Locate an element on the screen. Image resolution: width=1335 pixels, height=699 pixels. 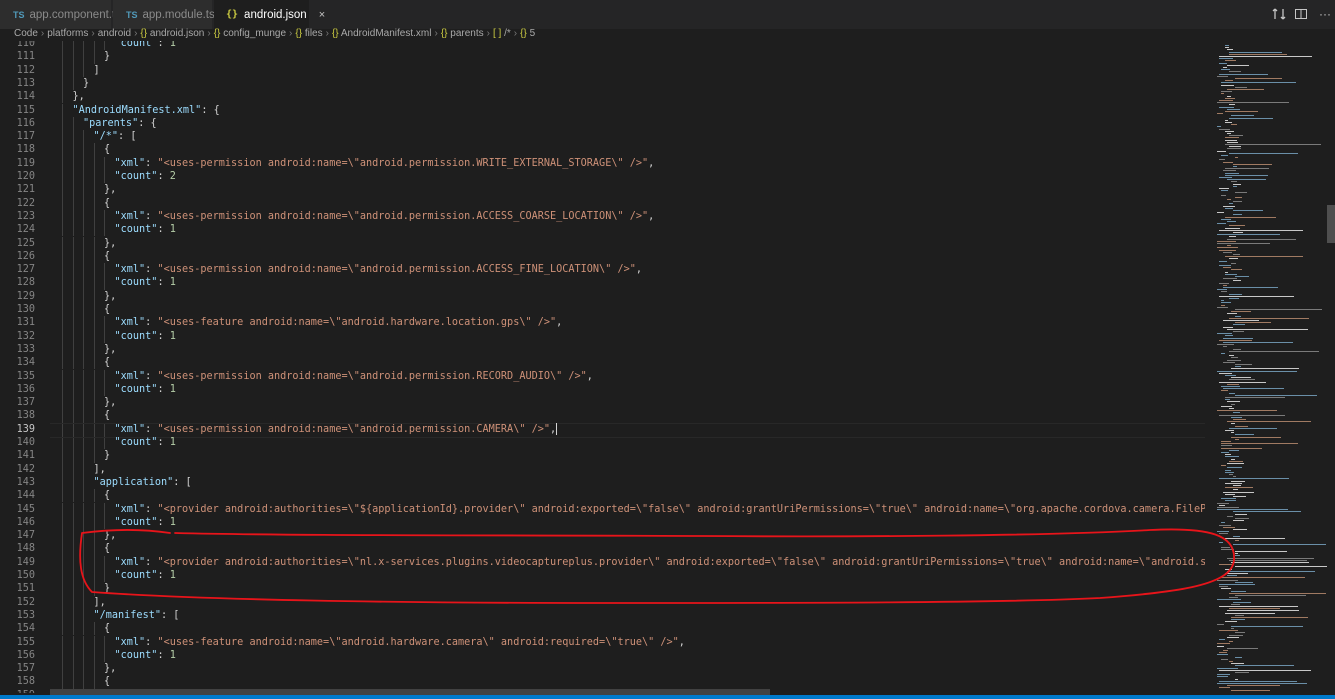
code-text: "count": 1 is located at coordinates (145, 229).